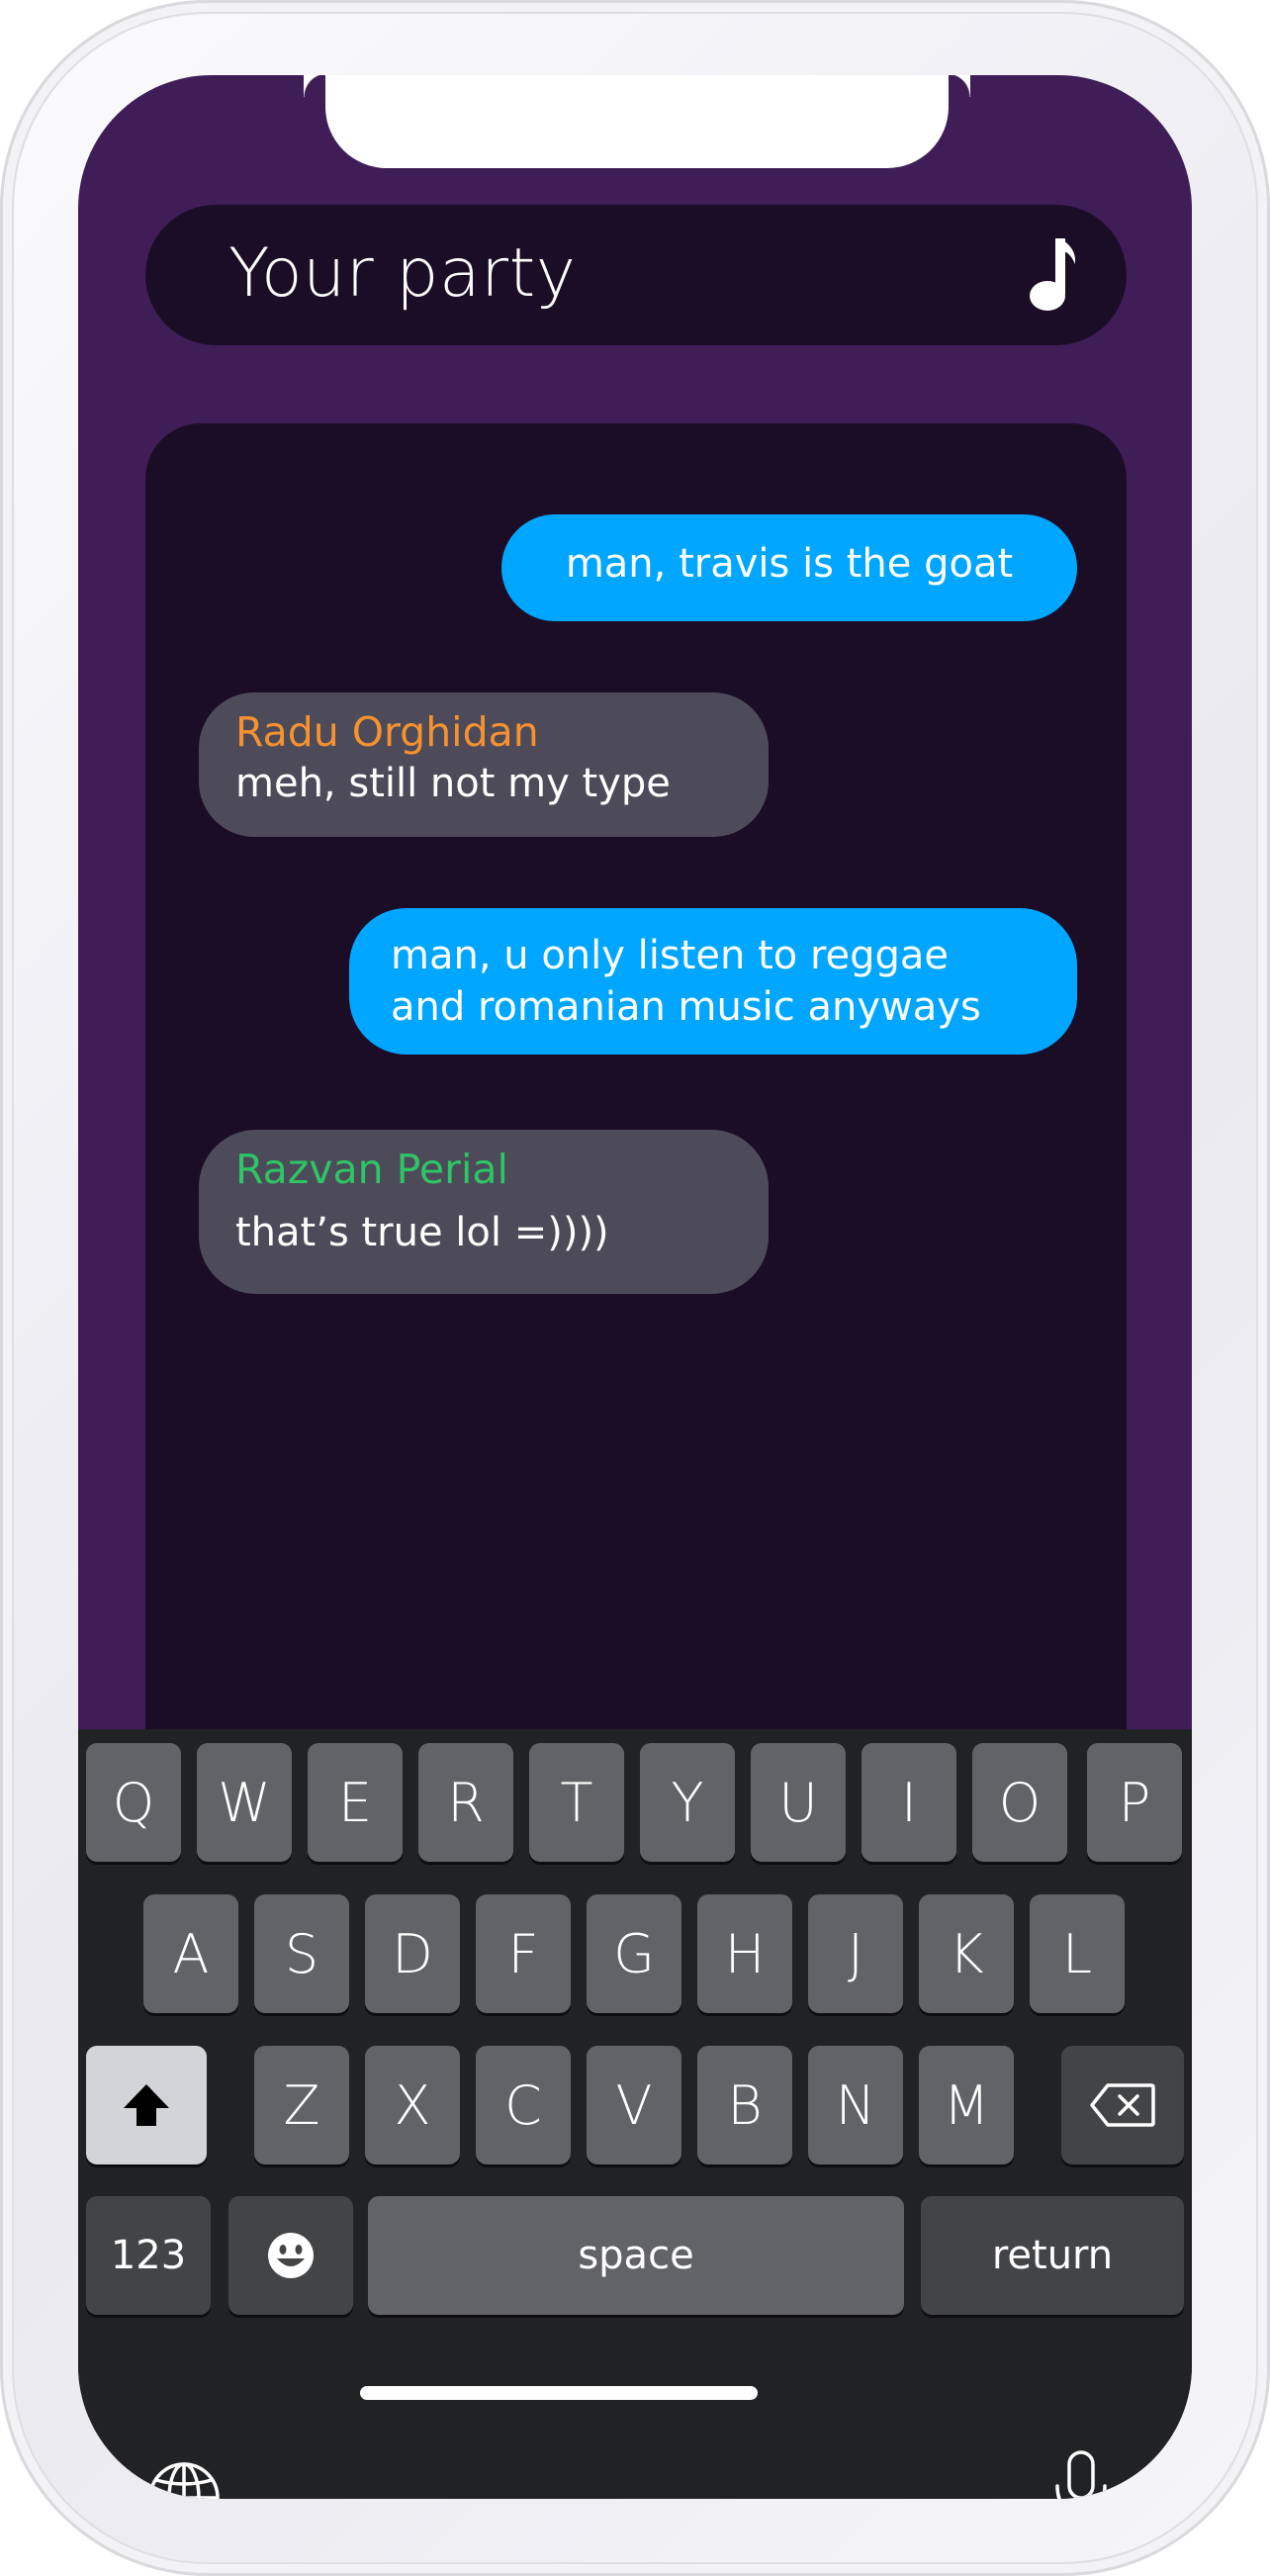 The height and width of the screenshot is (2576, 1270). What do you see at coordinates (422, 1232) in the screenshot?
I see `message-text: that’s true lol =))))` at bounding box center [422, 1232].